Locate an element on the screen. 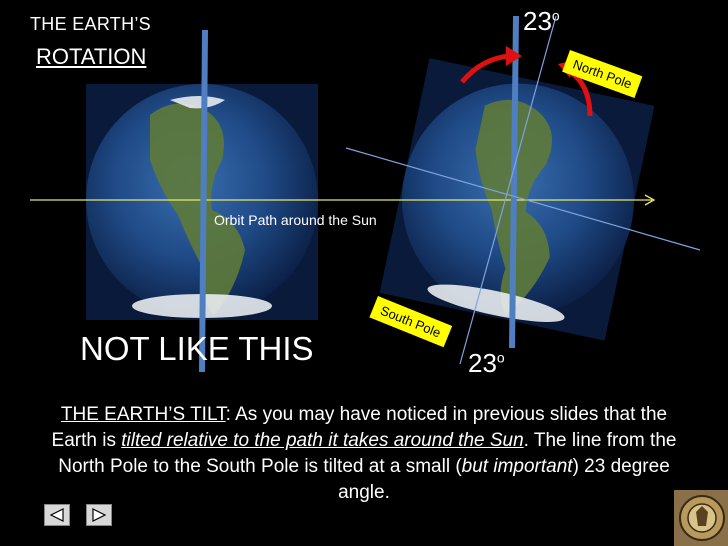  orbit-path-label: Orbit Path around the Sun is located at coordinates (295, 220).